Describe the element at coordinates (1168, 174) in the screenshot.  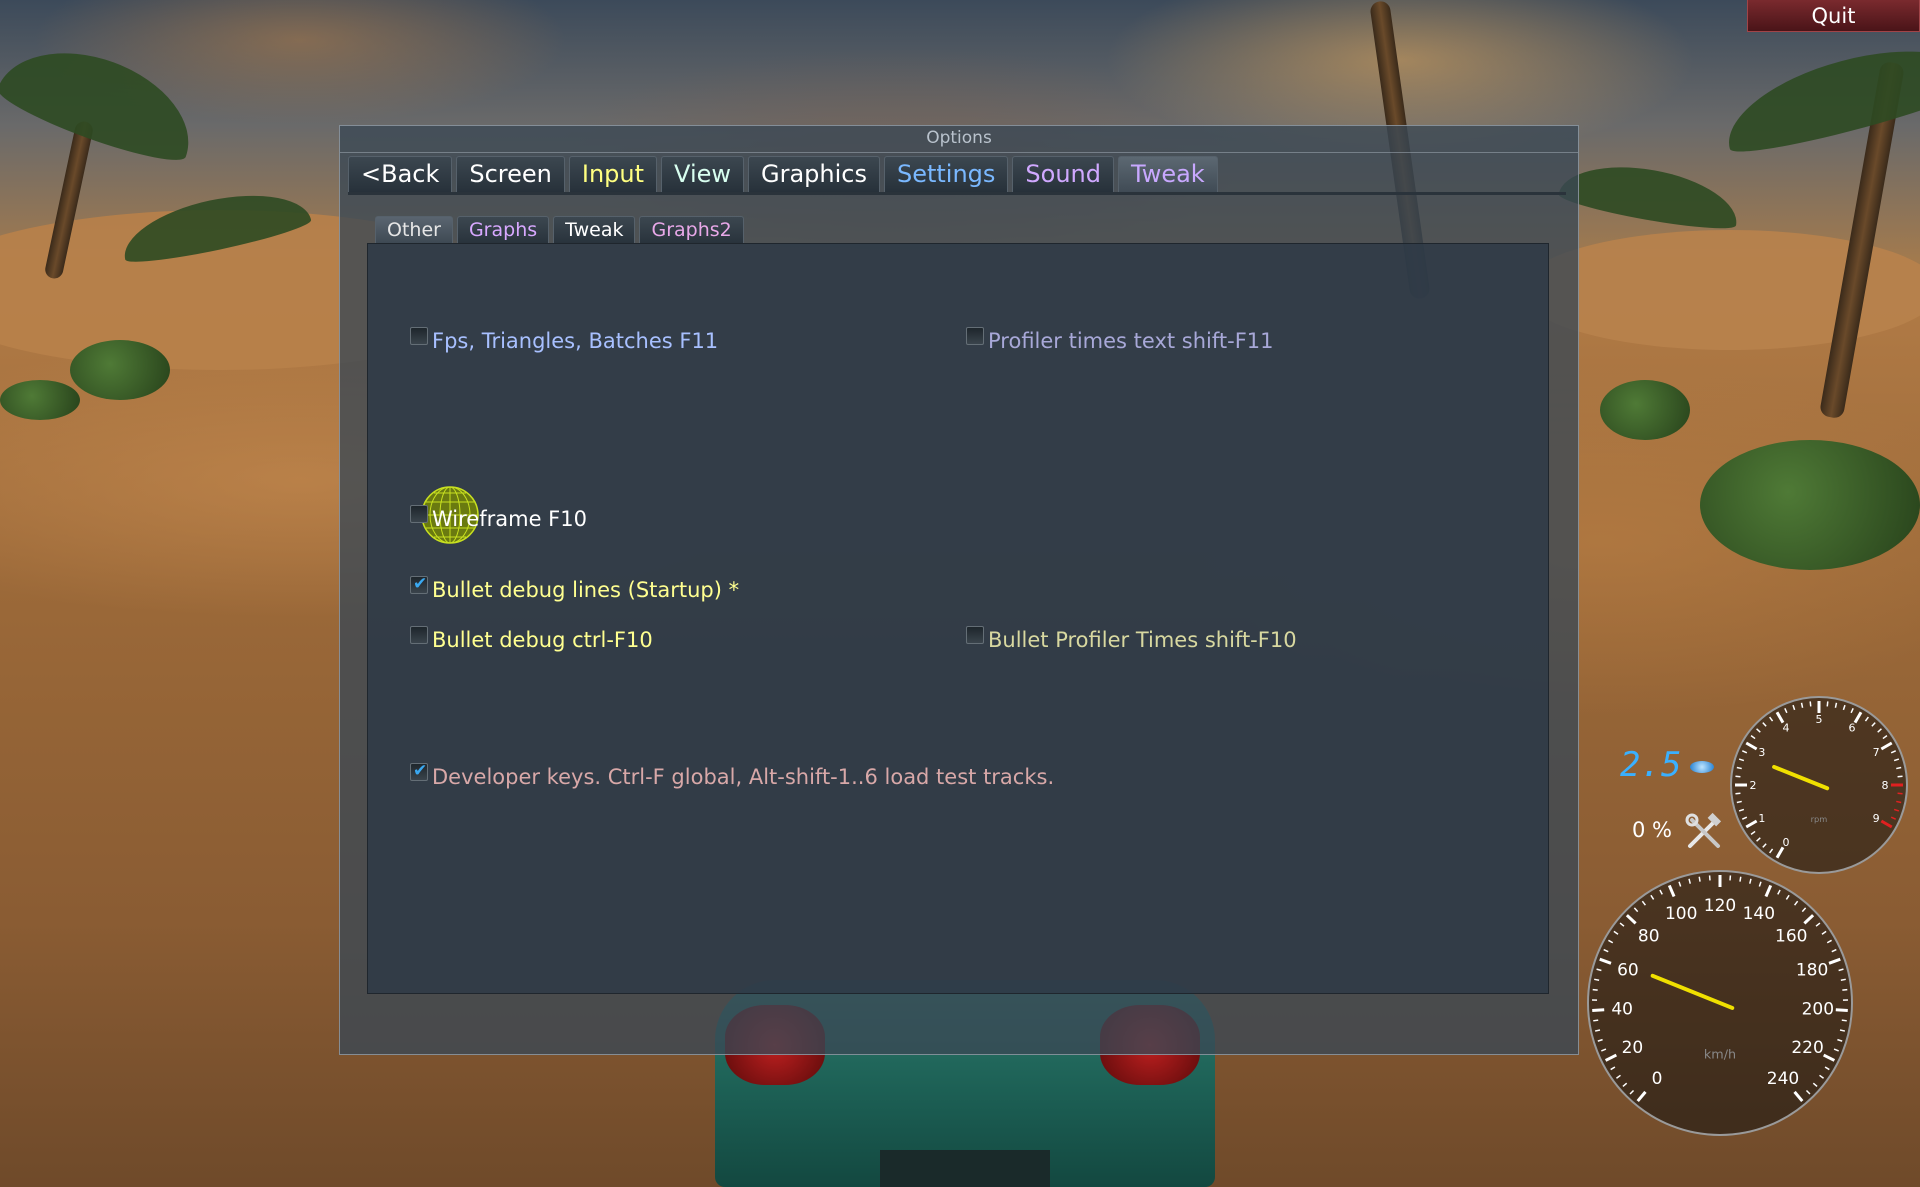
I see `tab-tweak: Tweak` at that location.